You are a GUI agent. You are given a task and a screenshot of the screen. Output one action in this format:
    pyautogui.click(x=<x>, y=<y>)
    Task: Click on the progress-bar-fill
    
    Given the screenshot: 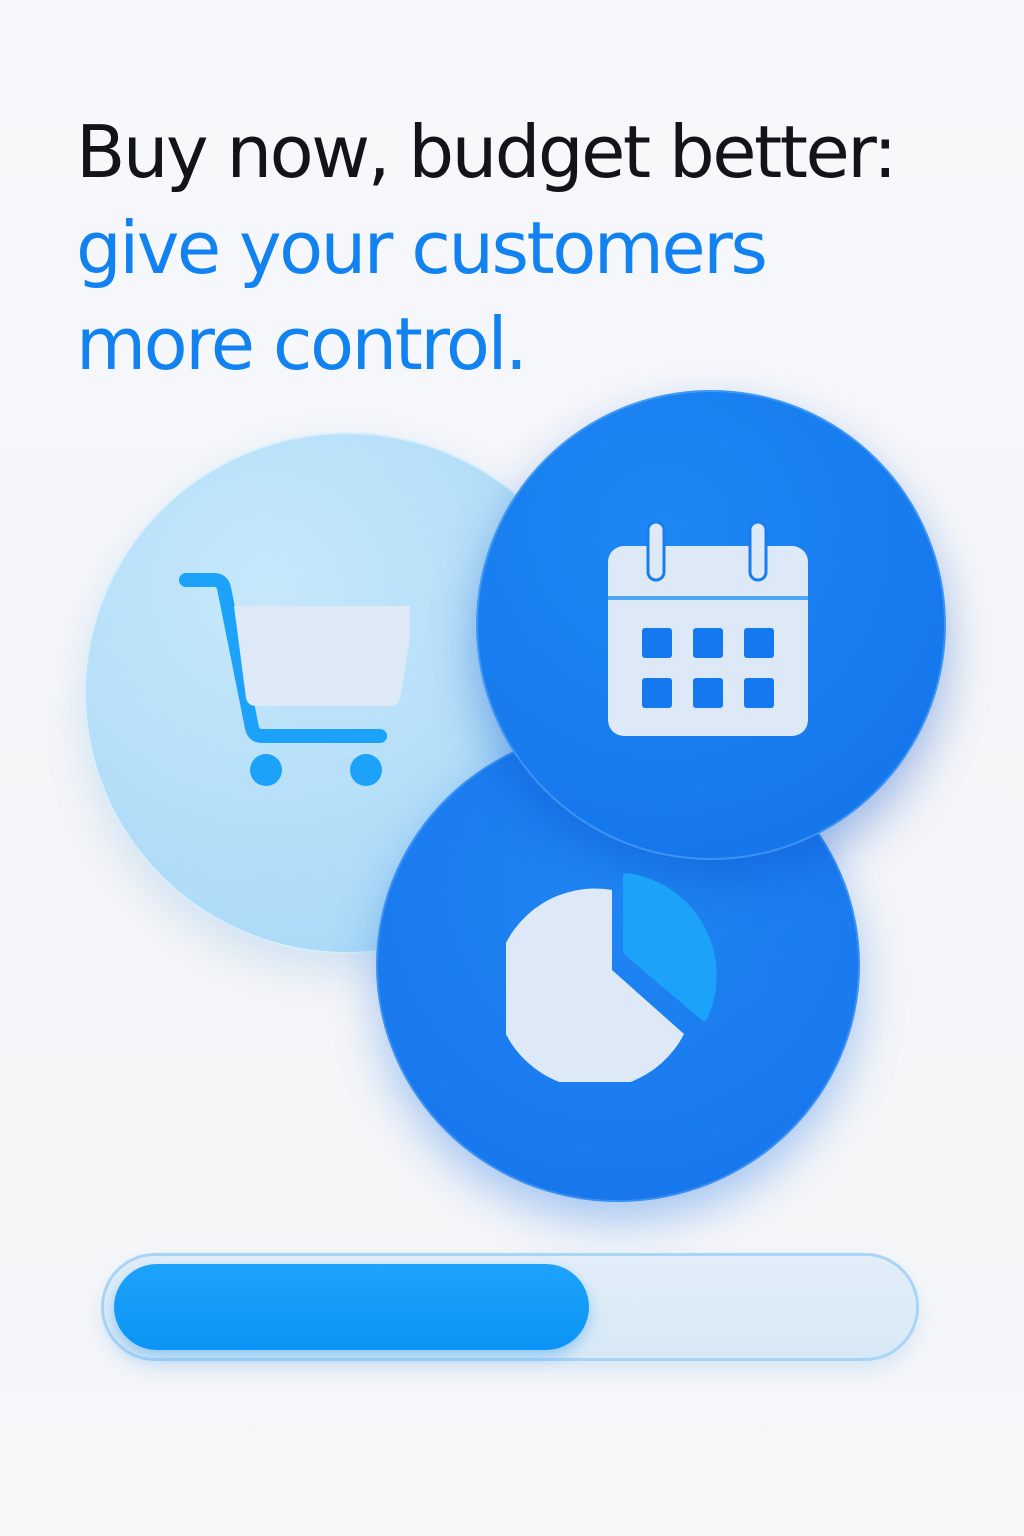 What is the action you would take?
    pyautogui.click(x=351, y=1307)
    